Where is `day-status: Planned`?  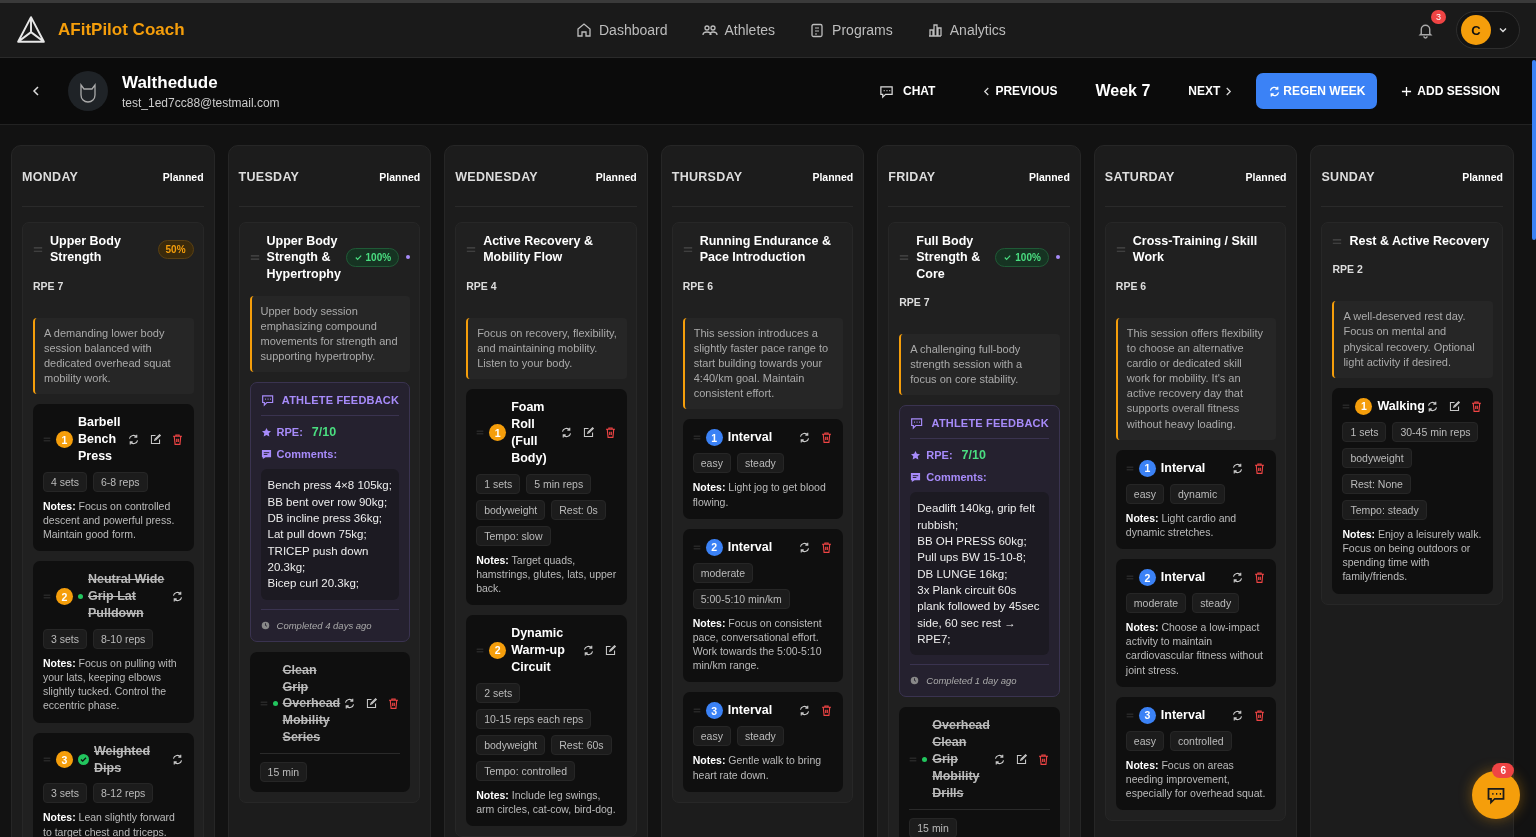
day-status: Planned is located at coordinates (1049, 177).